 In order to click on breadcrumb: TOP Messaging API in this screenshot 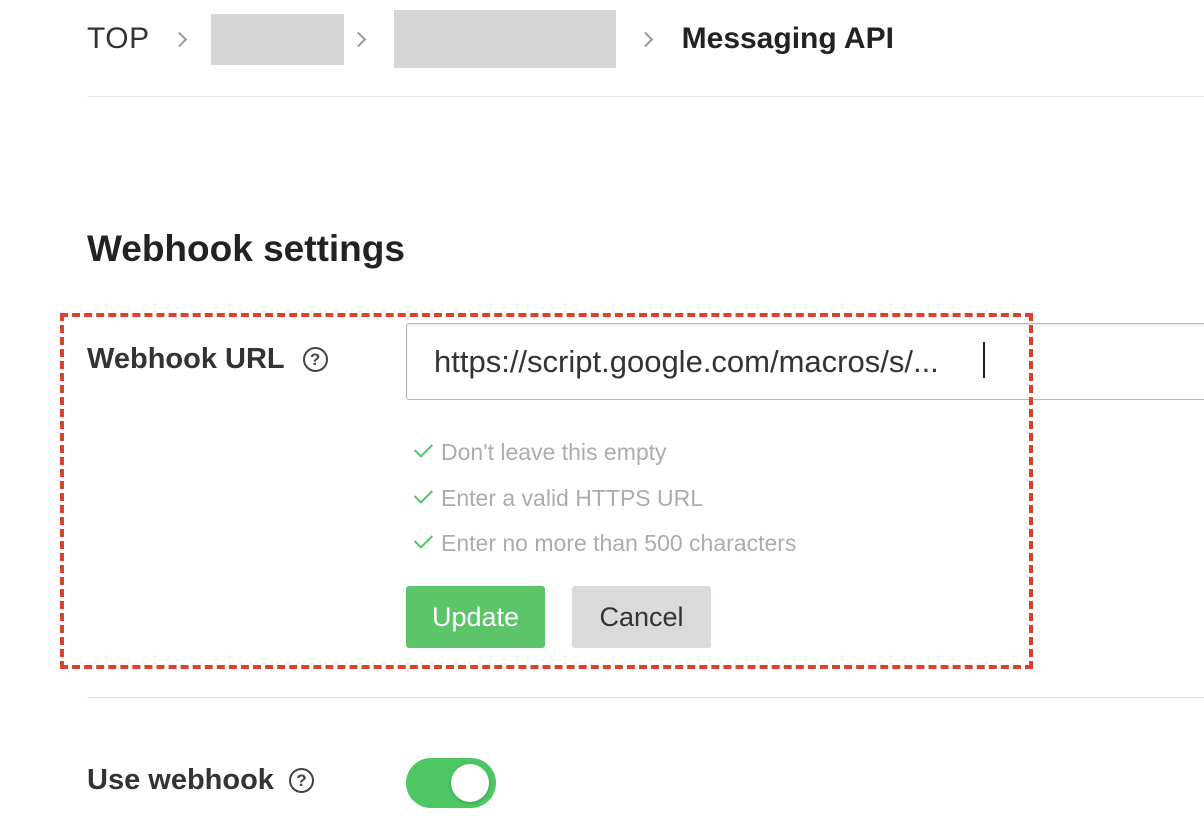, I will do `click(490, 39)`.